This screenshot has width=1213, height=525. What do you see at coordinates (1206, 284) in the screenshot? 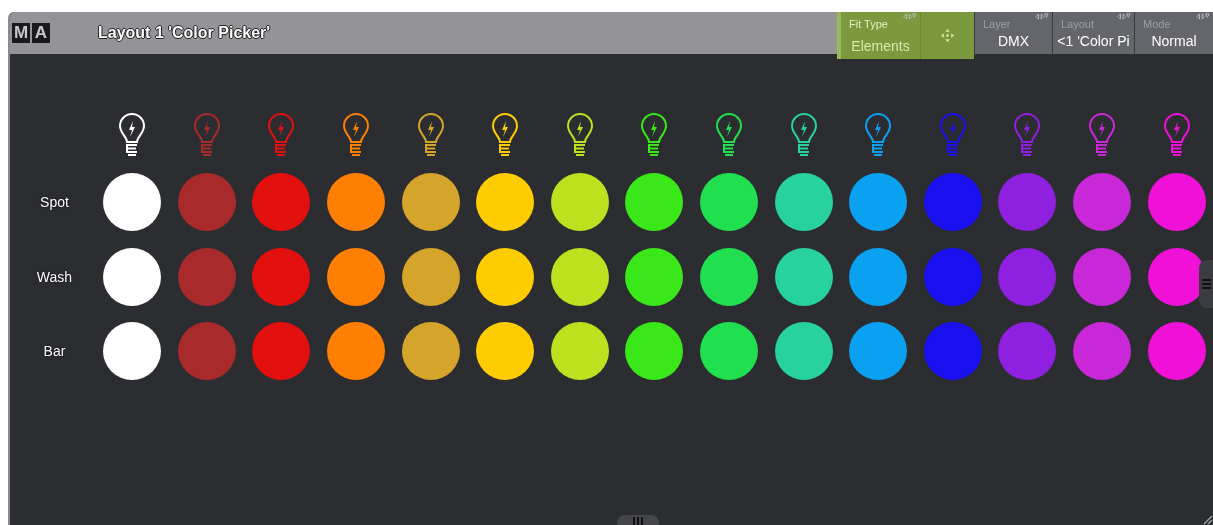
I see `side-handle` at bounding box center [1206, 284].